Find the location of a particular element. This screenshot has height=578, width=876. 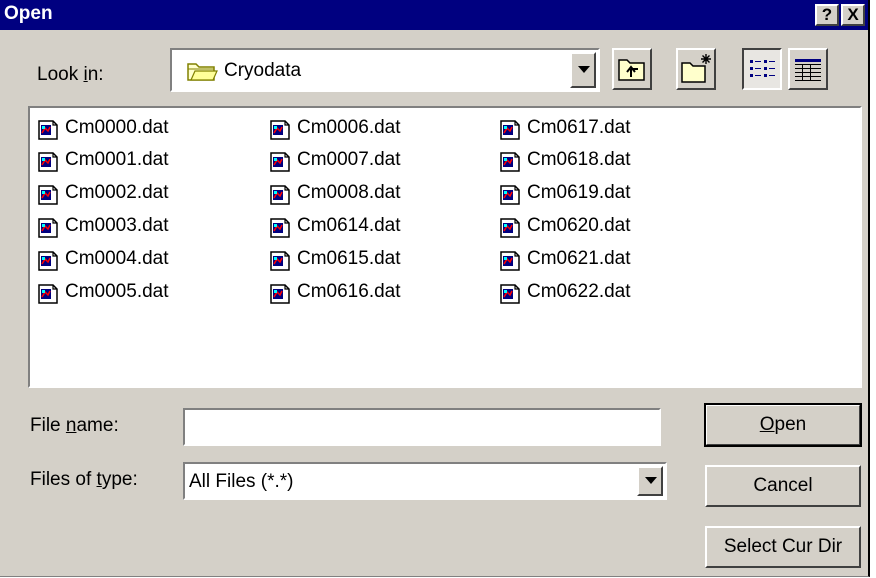

select-cur-dir-button: Select Cur Dir is located at coordinates (783, 547).